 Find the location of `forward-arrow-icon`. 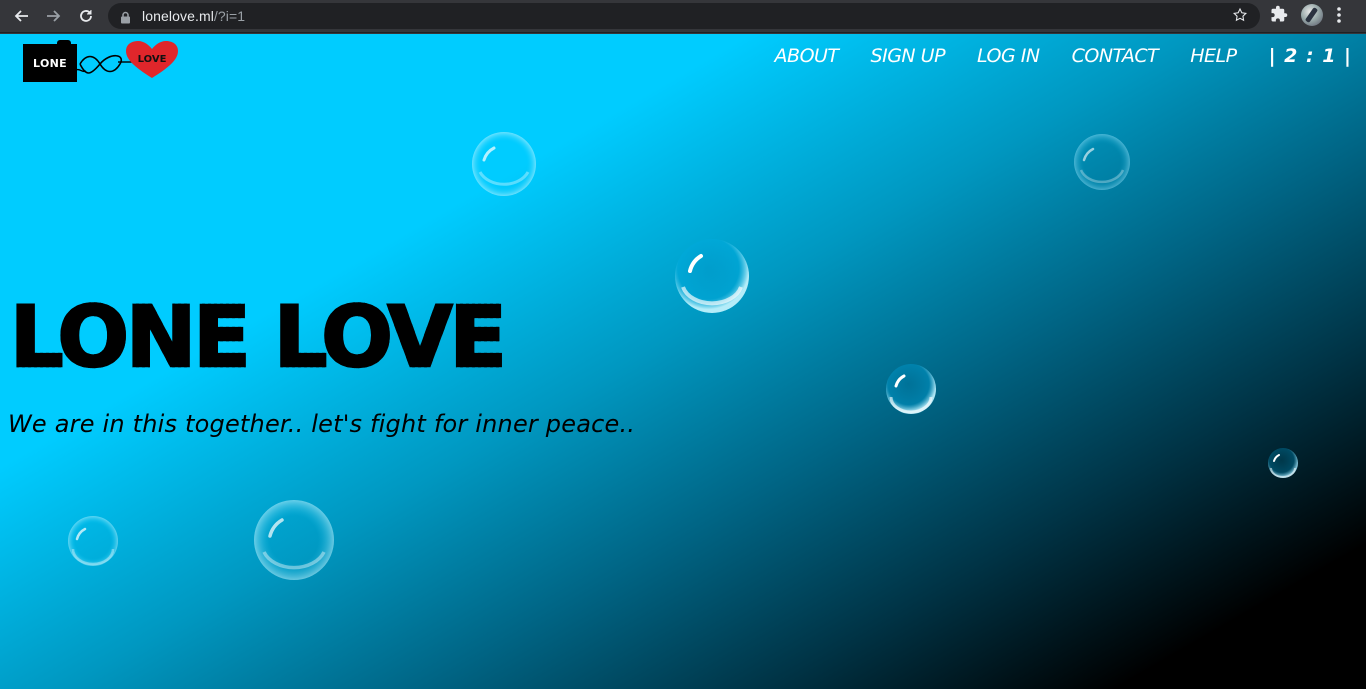

forward-arrow-icon is located at coordinates (54, 16).